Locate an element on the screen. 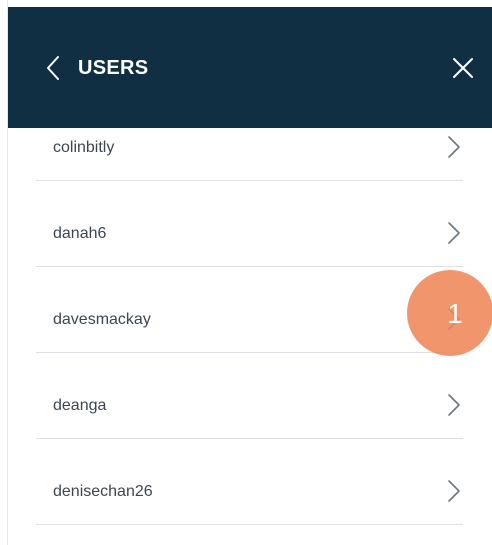 The image size is (492, 545). close-button is located at coordinates (463, 68).